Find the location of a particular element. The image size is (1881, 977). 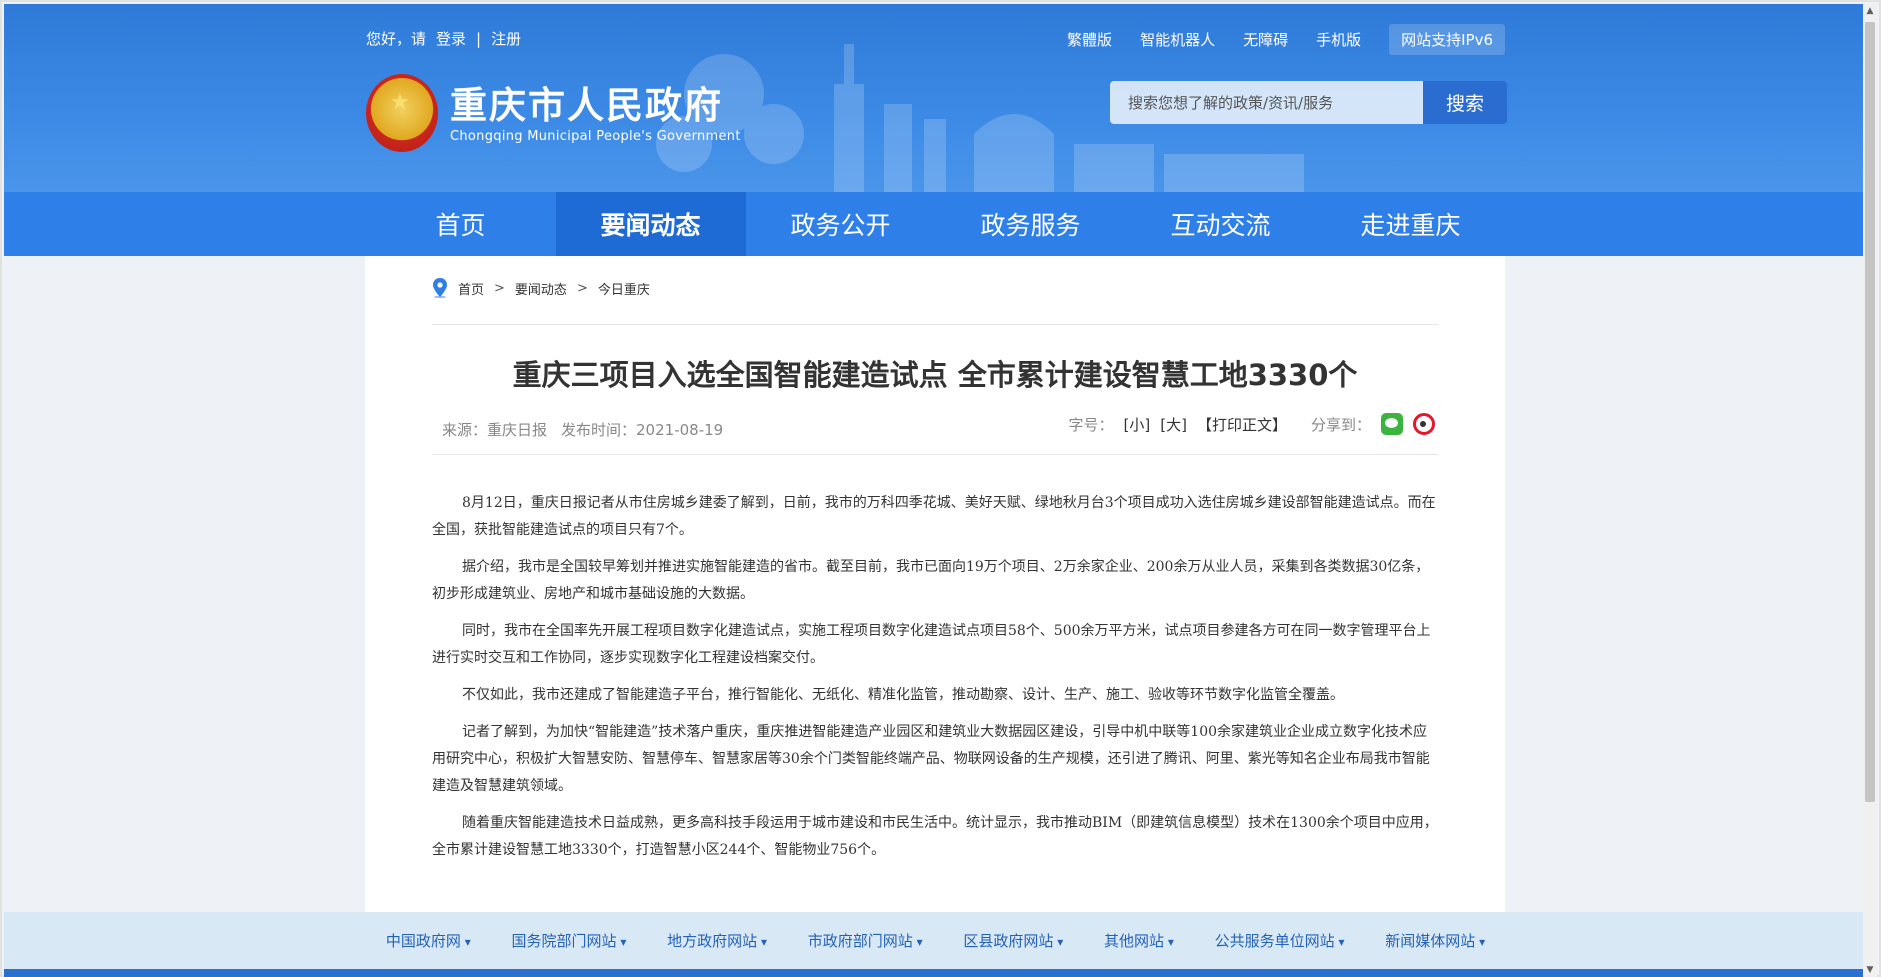

article-meta: 来源：重庆日报 发布时间：2021-08-19 is located at coordinates (582, 429).